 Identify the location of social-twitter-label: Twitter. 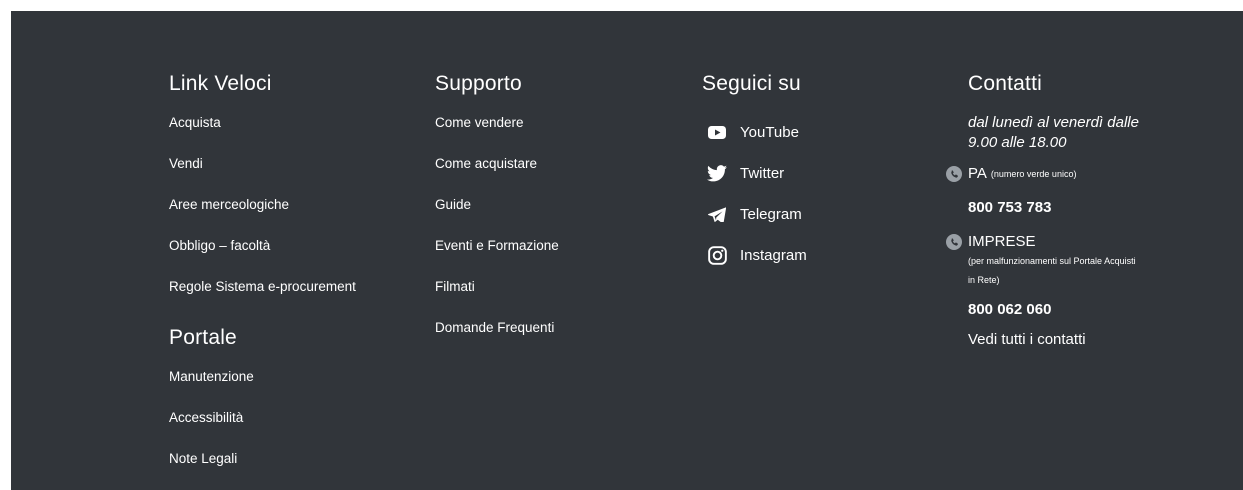
(762, 173).